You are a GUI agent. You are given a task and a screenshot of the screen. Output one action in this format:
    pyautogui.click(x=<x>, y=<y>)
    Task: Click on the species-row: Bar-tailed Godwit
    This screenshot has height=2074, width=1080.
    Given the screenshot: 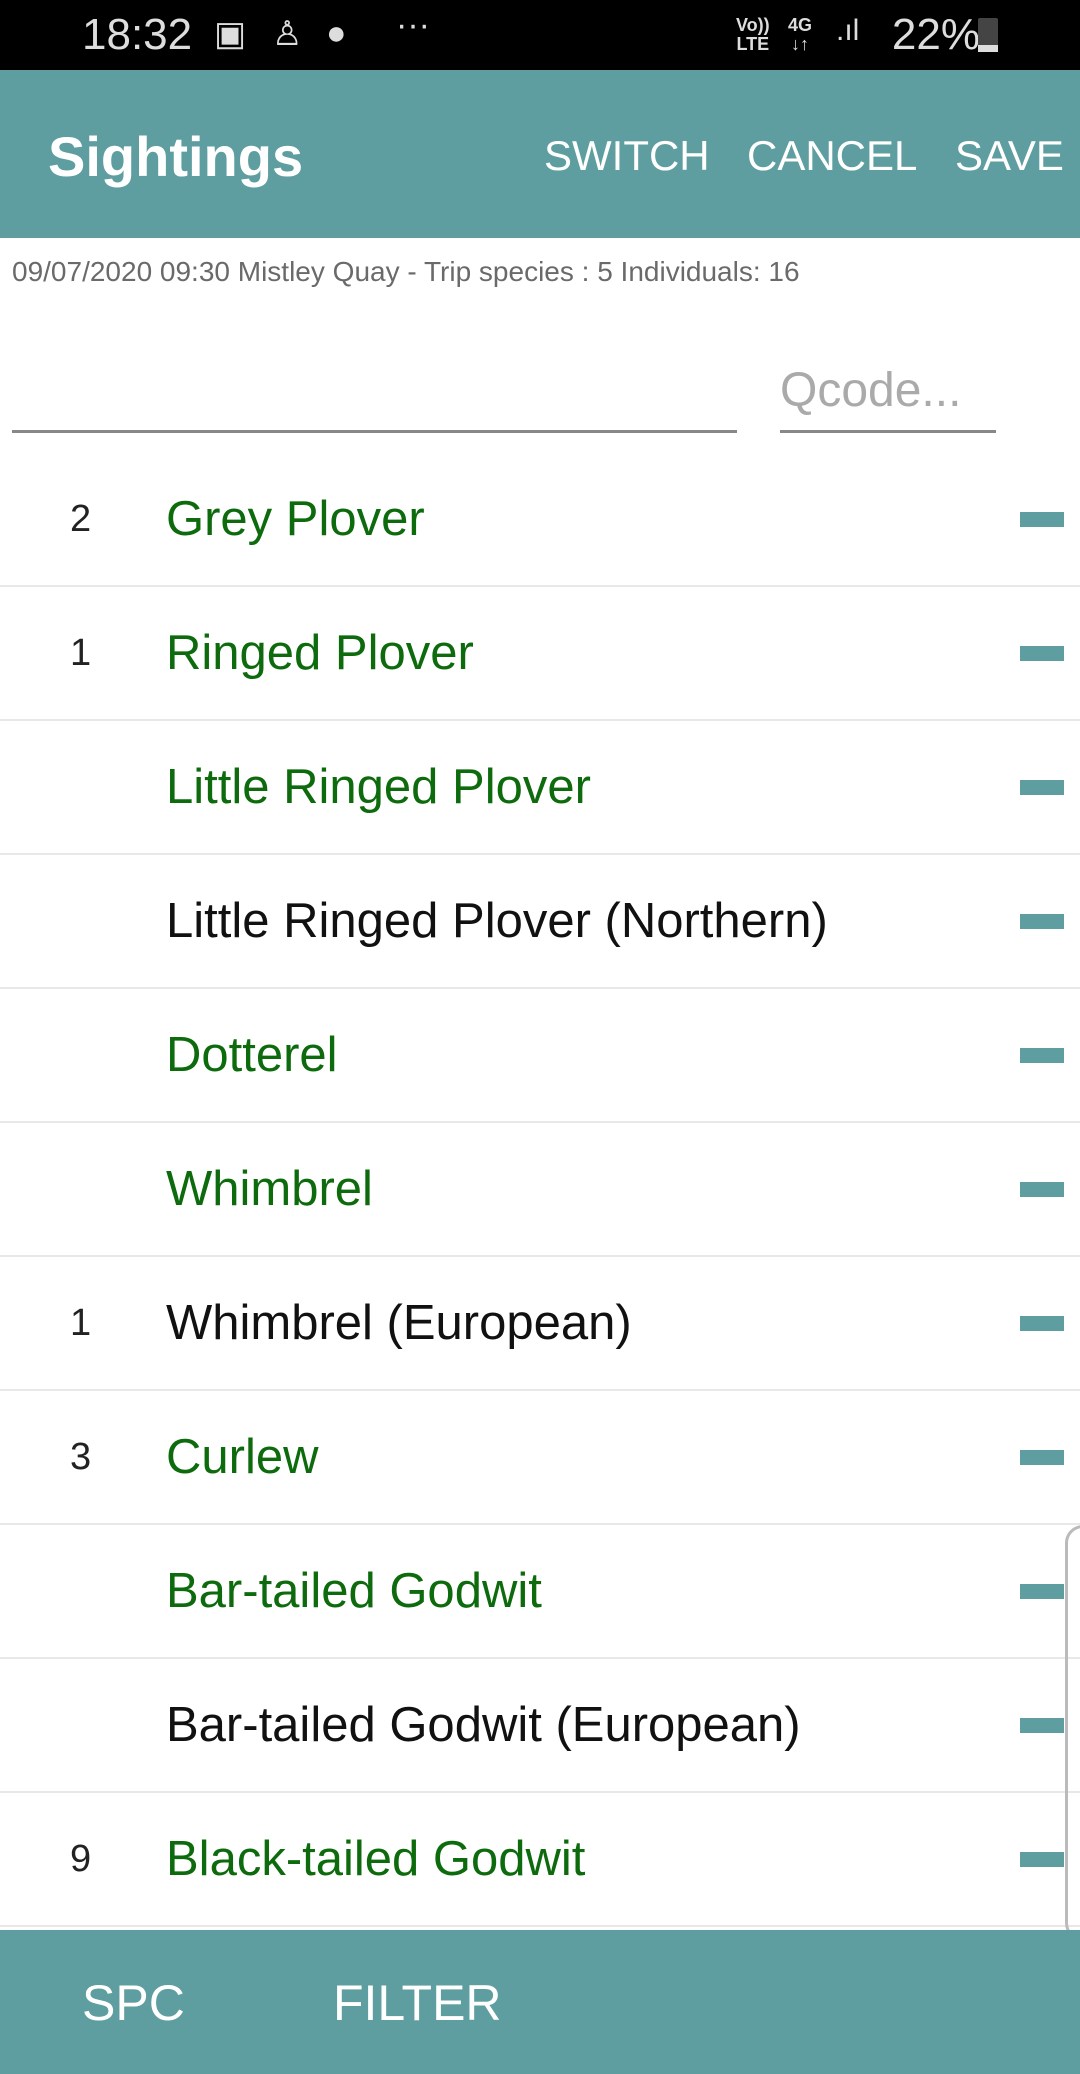 What is the action you would take?
    pyautogui.click(x=540, y=1592)
    